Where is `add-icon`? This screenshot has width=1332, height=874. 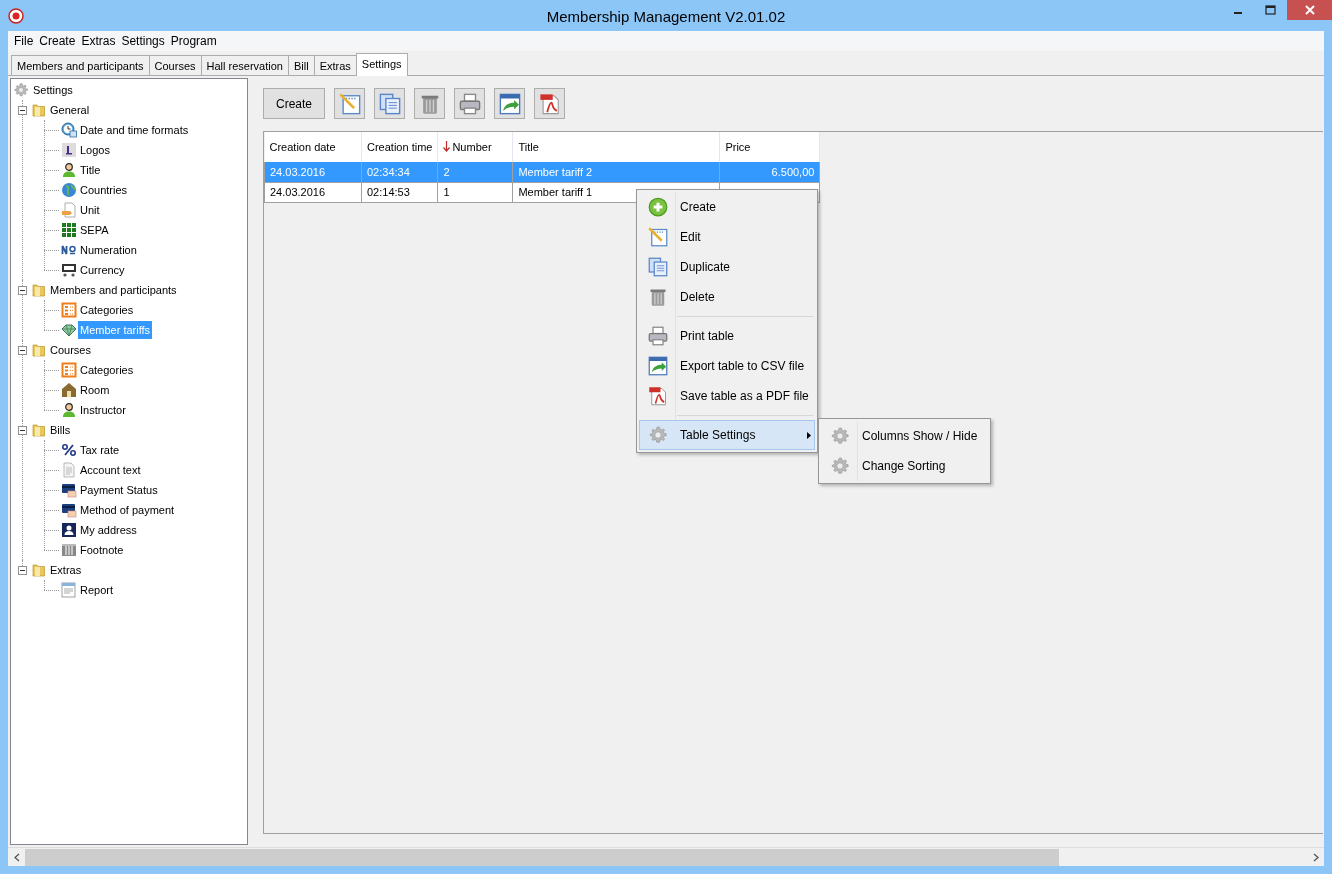
add-icon is located at coordinates (658, 207).